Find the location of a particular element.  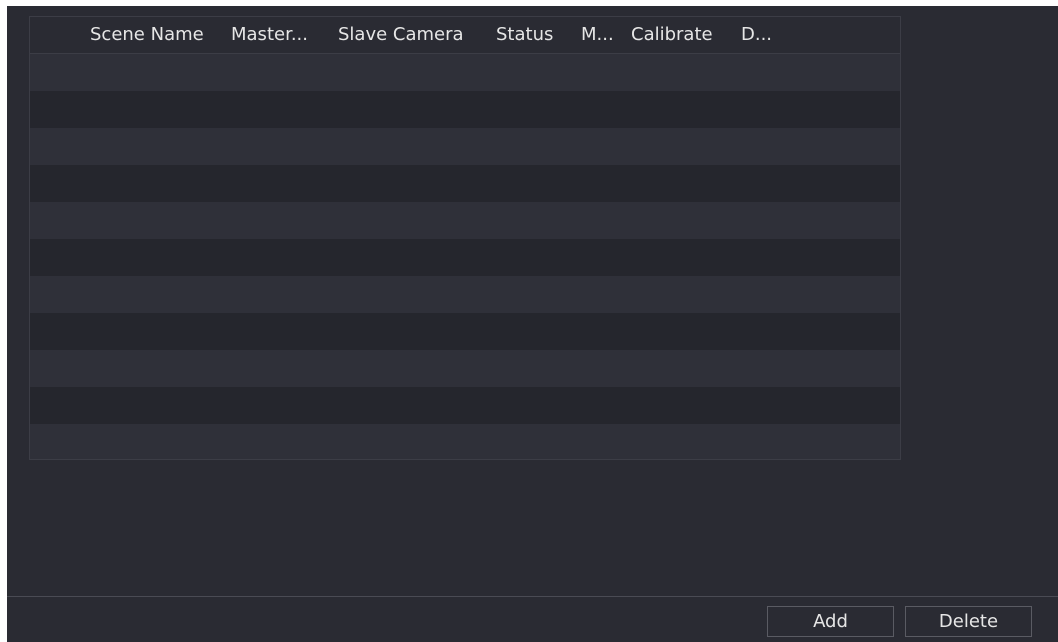

column-header-slave-camera: Slave Camera is located at coordinates (401, 35).